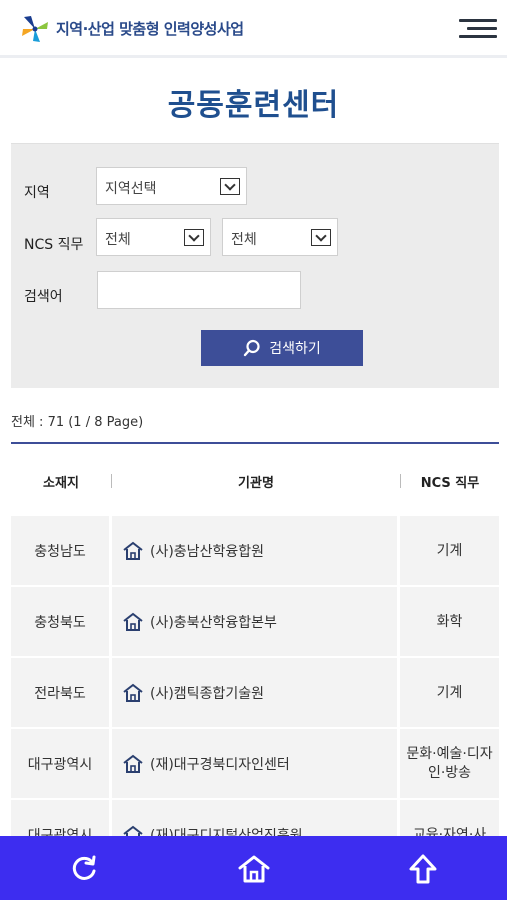 This screenshot has height=900, width=507. I want to click on ncs-select-1-value: 전체, so click(118, 240).